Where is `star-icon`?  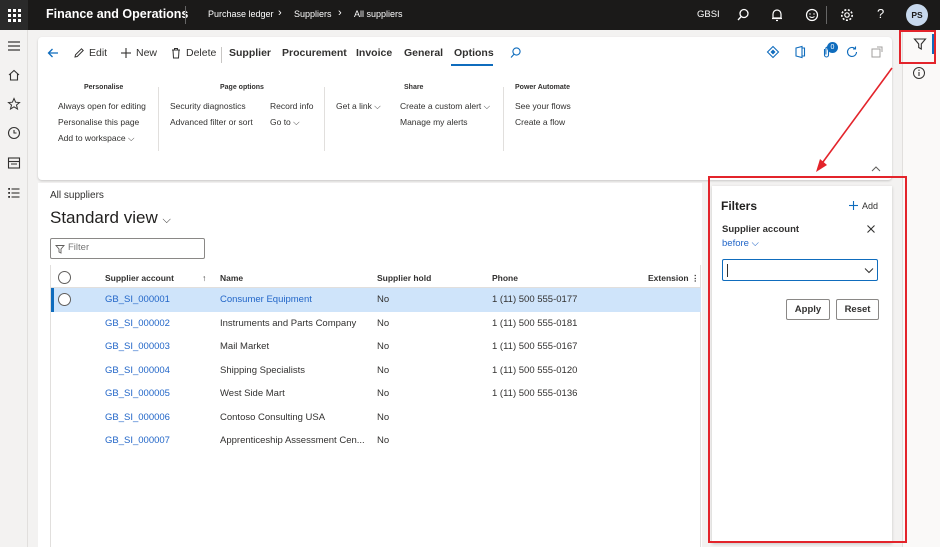 star-icon is located at coordinates (14, 104).